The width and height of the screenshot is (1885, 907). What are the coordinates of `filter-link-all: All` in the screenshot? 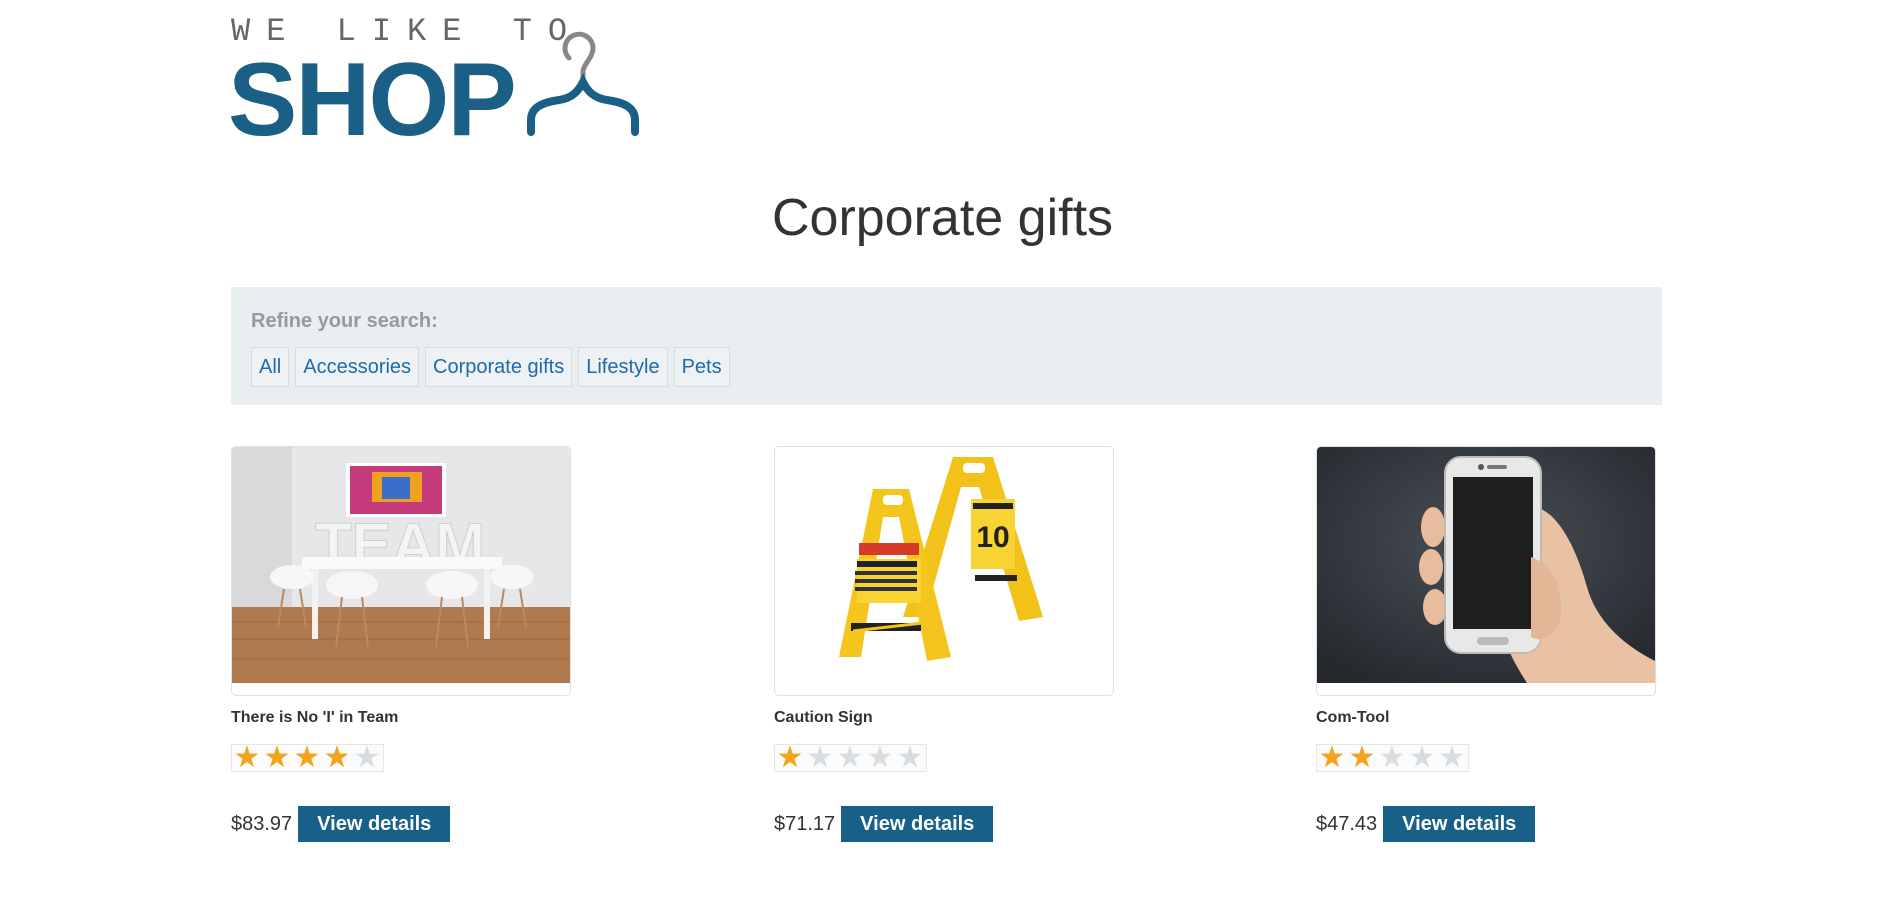 It's located at (270, 367).